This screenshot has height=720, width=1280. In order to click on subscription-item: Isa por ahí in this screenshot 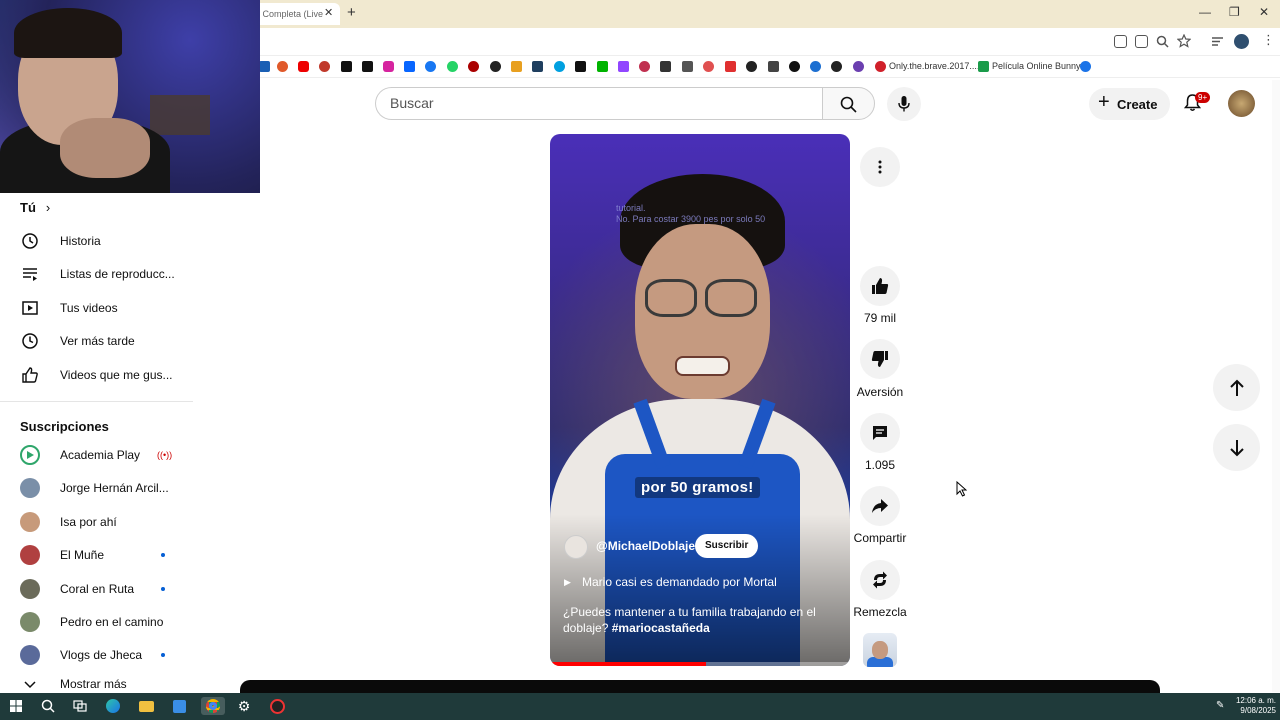, I will do `click(105, 522)`.